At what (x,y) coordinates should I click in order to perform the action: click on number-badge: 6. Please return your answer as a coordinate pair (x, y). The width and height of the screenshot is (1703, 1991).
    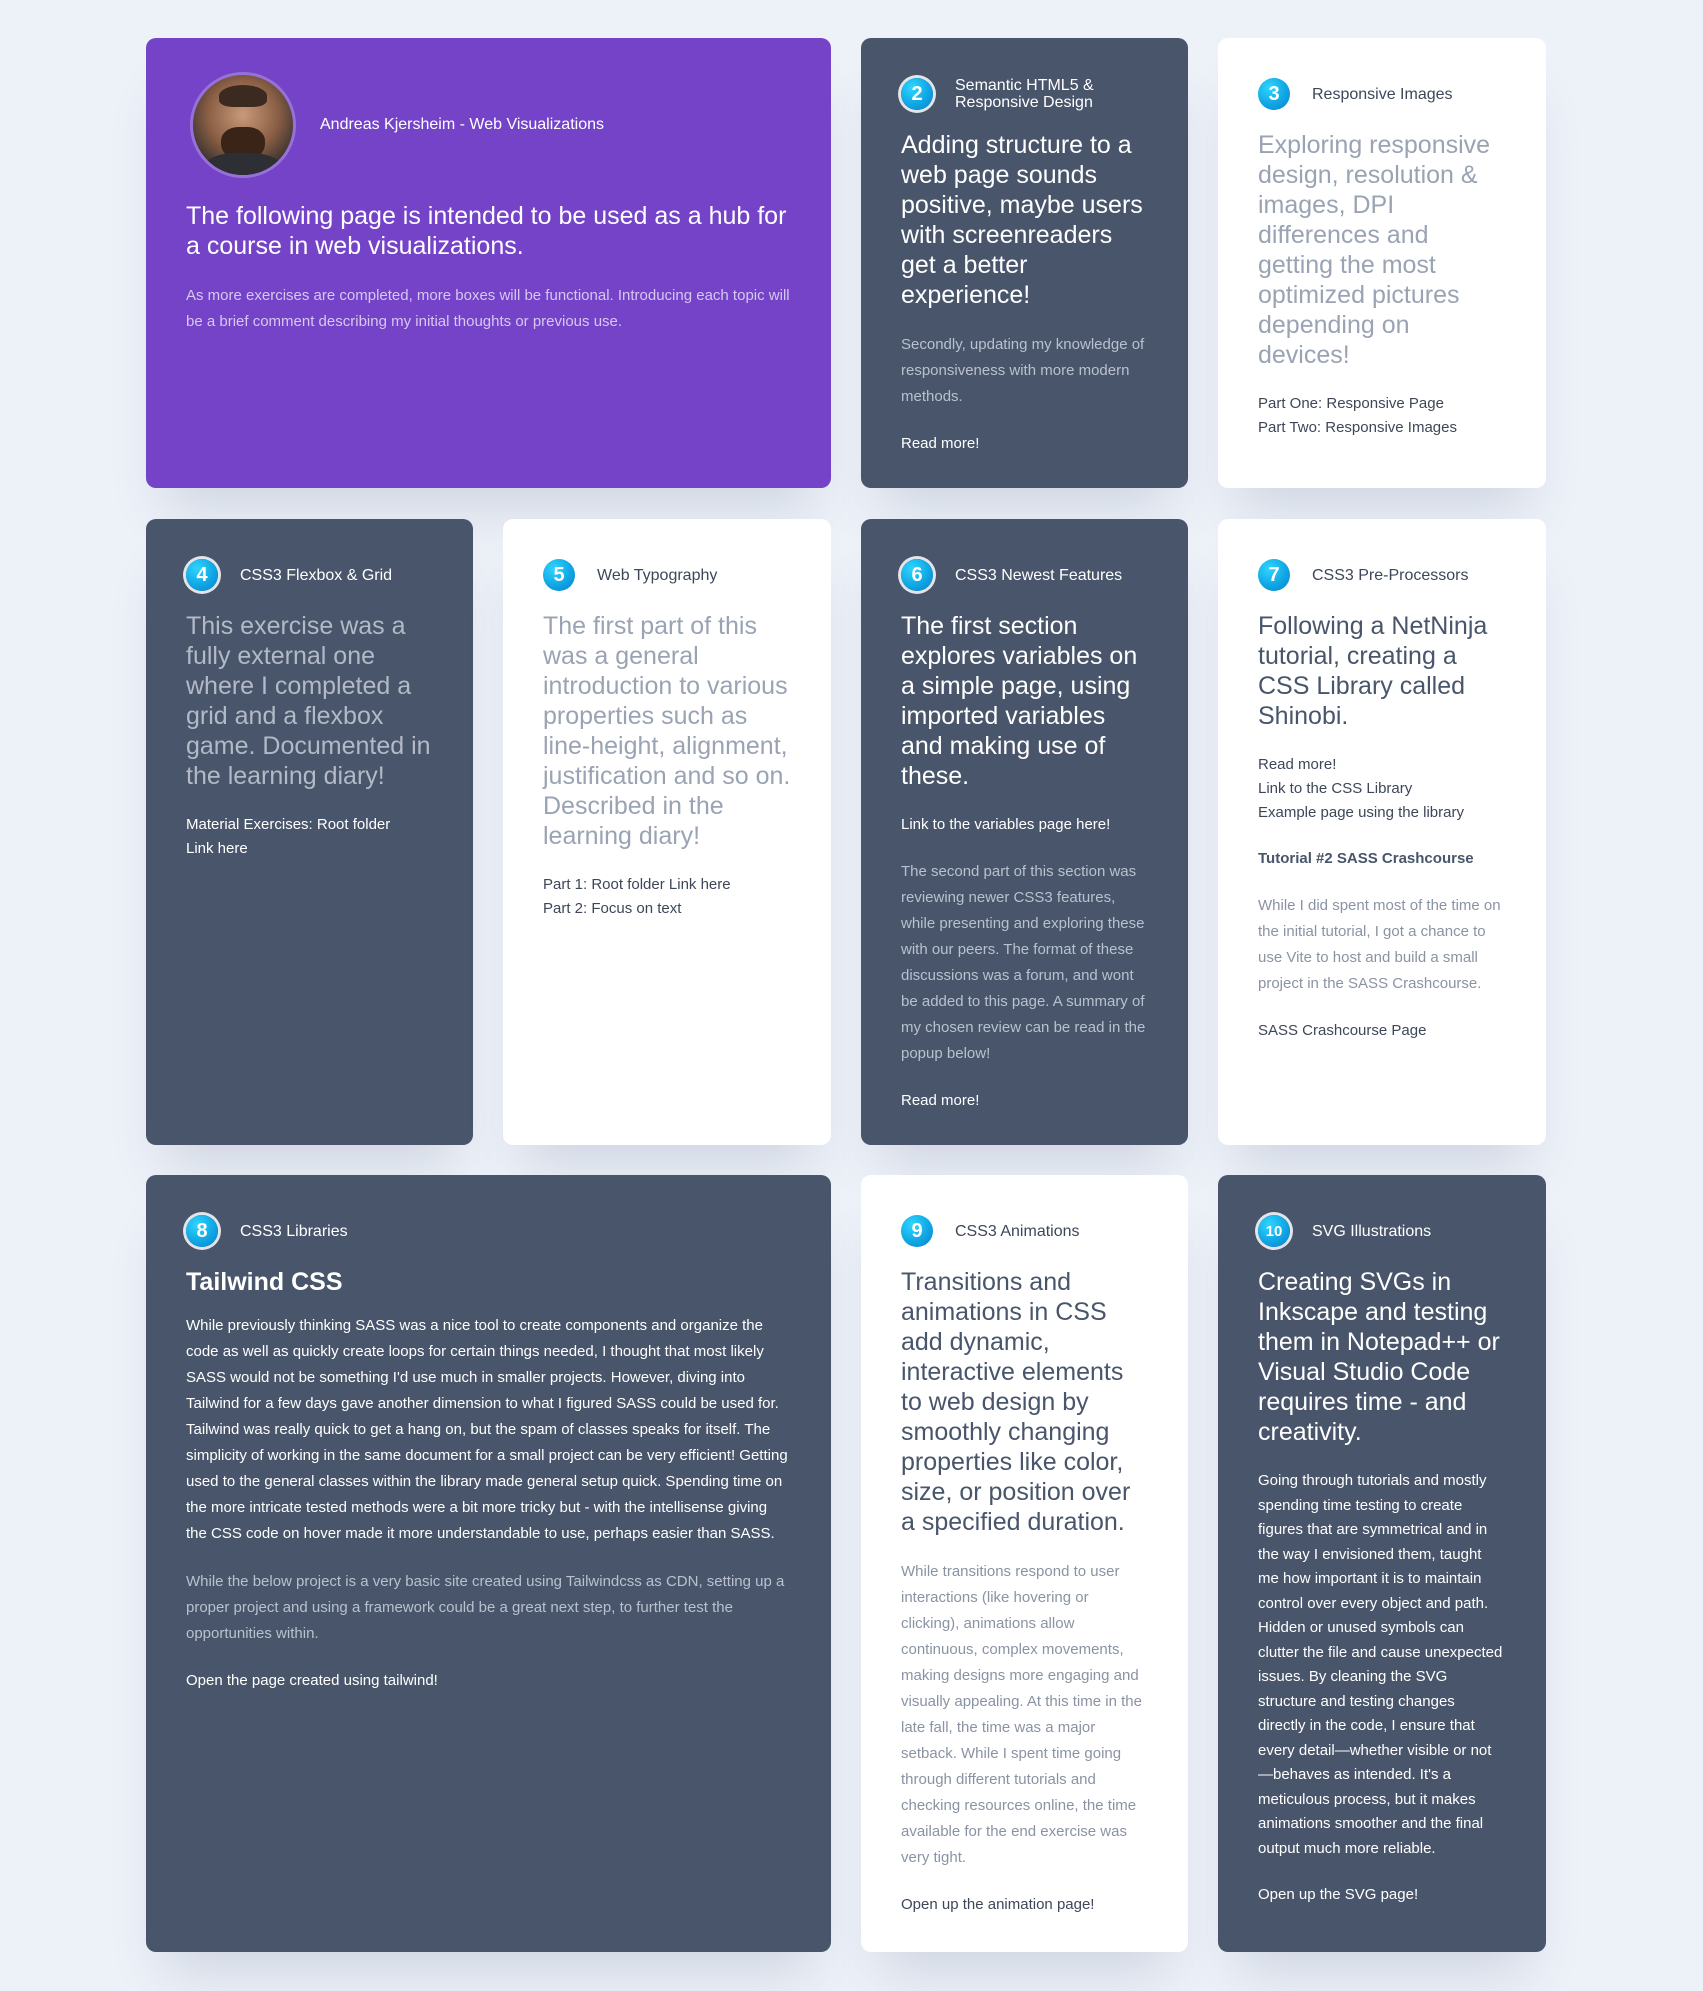
    Looking at the image, I should click on (917, 575).